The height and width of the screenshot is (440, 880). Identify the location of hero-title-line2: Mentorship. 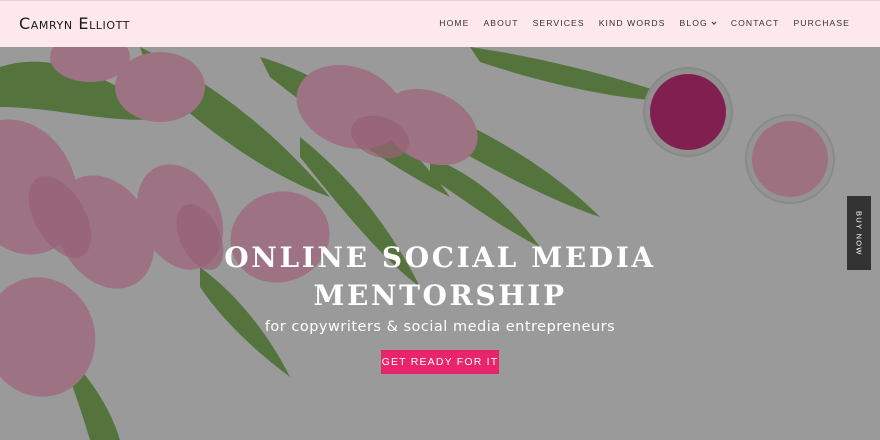
(440, 295).